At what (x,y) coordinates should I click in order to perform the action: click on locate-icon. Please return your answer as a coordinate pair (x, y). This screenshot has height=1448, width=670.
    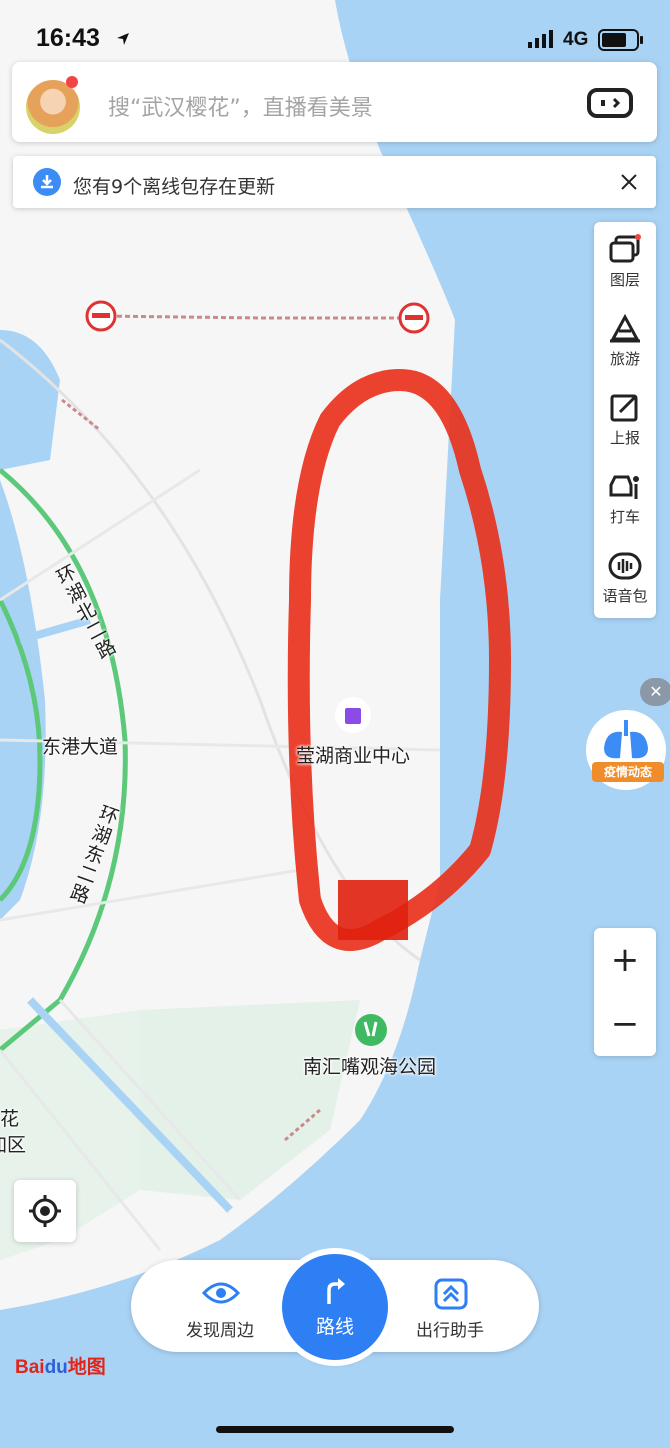
    Looking at the image, I should click on (45, 1211).